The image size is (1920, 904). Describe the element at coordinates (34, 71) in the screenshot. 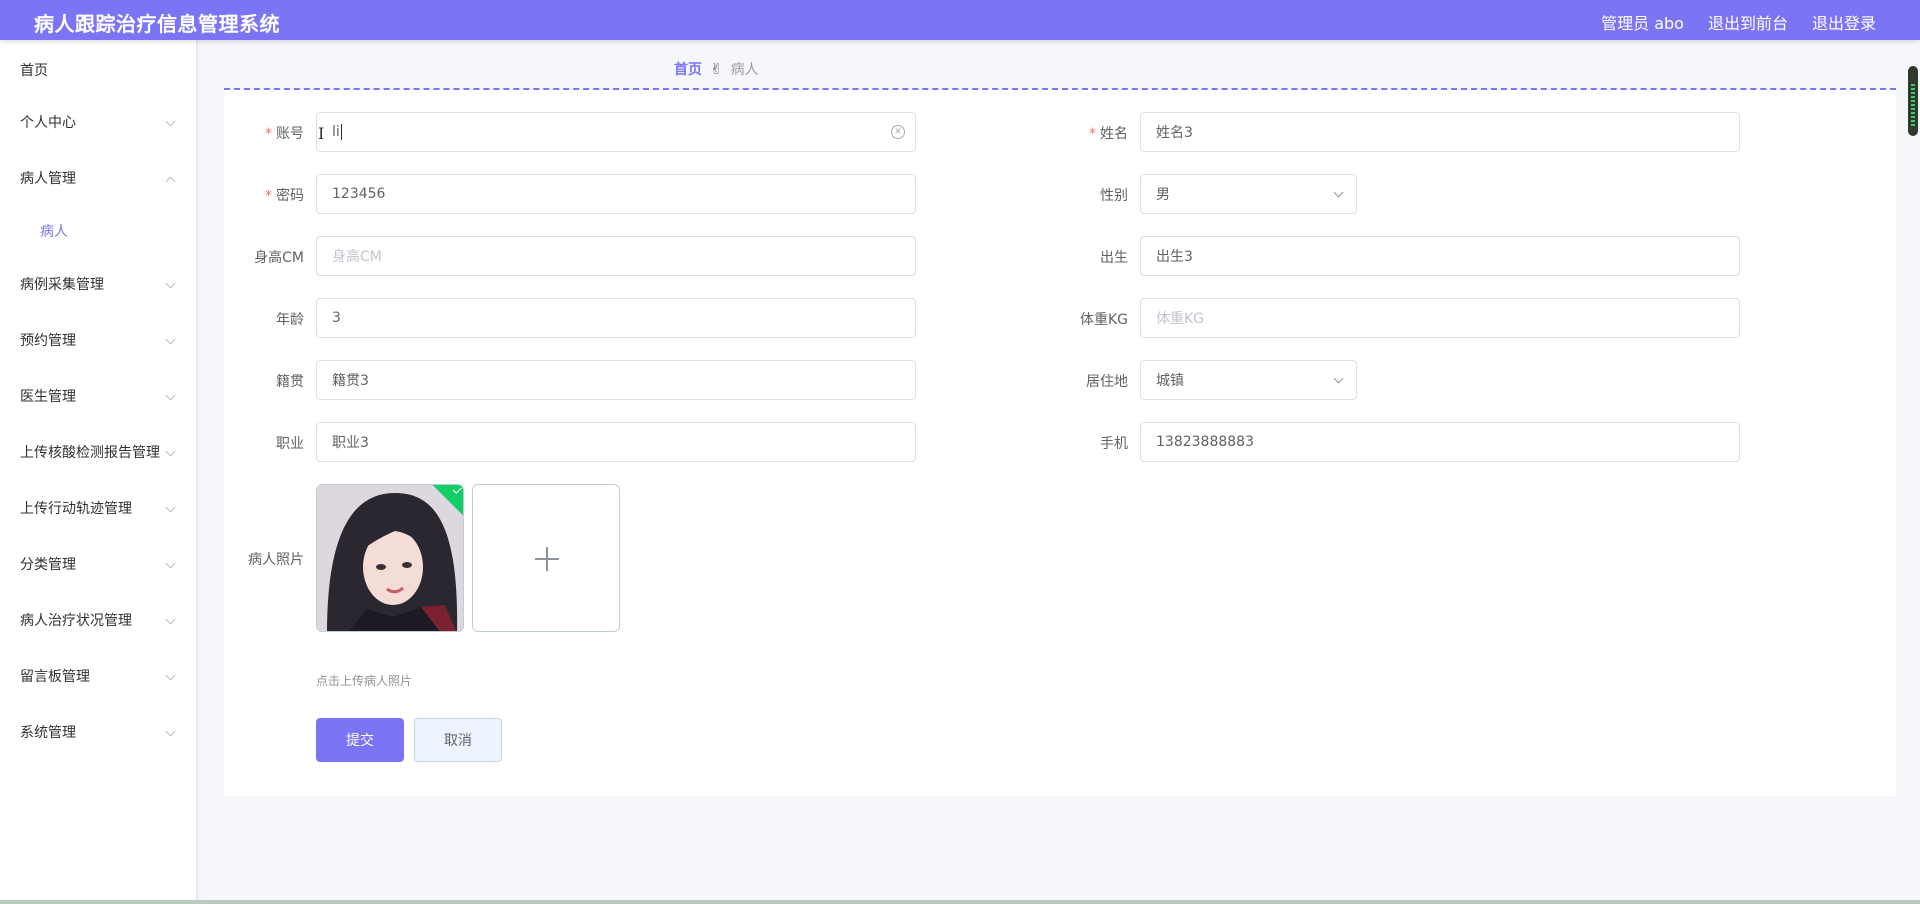

I see `sidebar-item-label: 首页` at that location.